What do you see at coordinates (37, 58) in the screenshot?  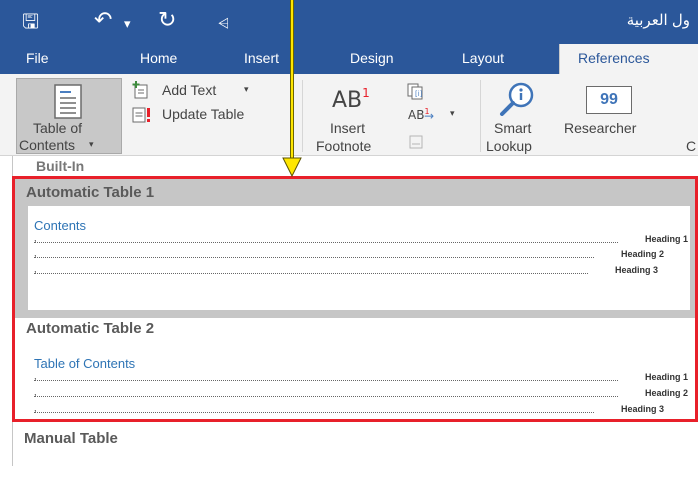 I see `tab-file: File` at bounding box center [37, 58].